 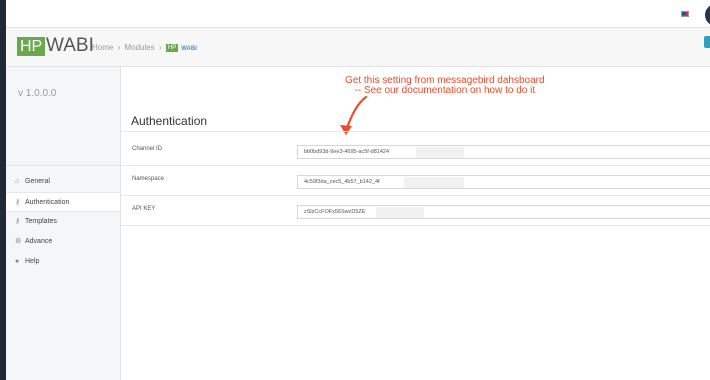 What do you see at coordinates (63, 165) in the screenshot?
I see `sidebar-divider` at bounding box center [63, 165].